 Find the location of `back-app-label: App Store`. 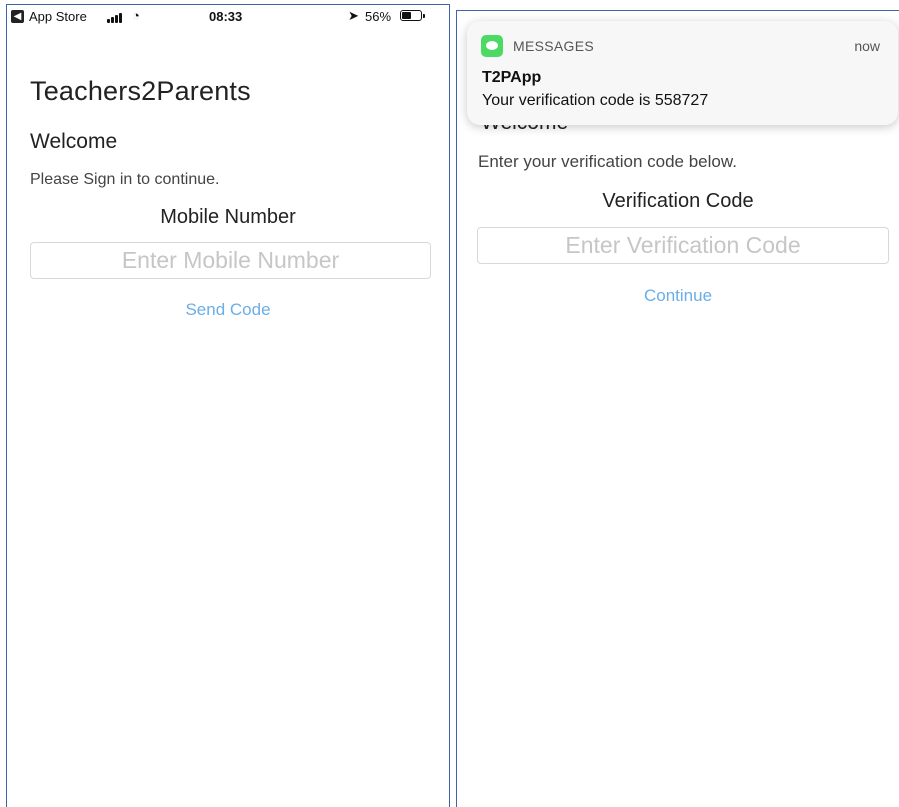

back-app-label: App Store is located at coordinates (58, 16).